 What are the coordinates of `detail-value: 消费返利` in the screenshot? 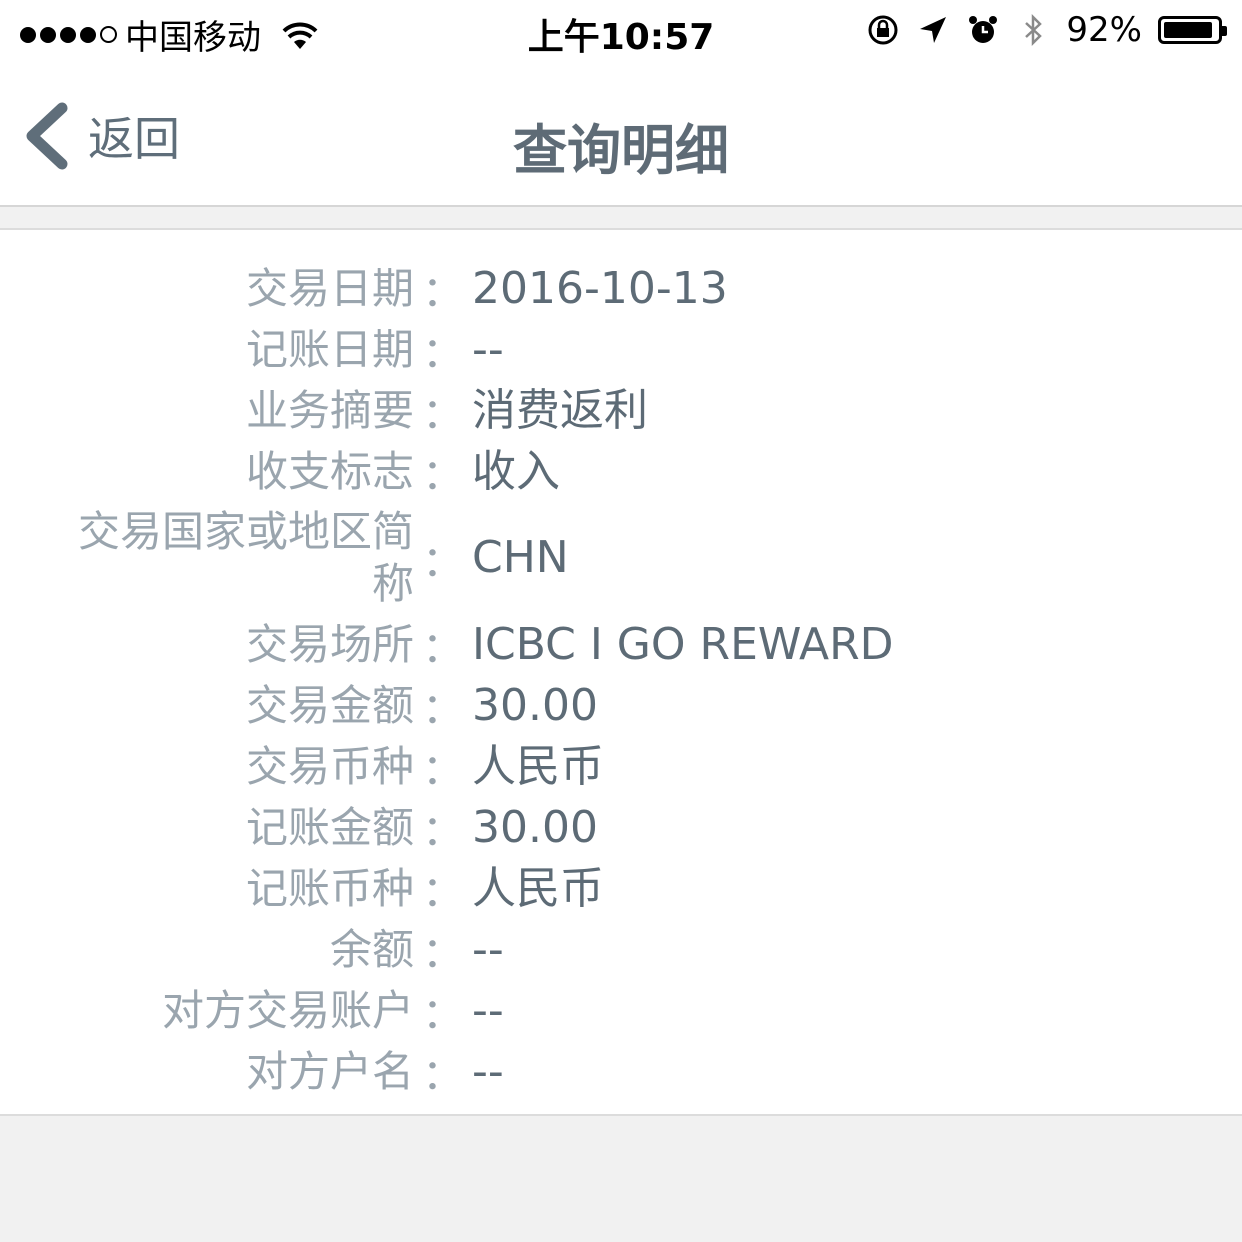 It's located at (560, 410).